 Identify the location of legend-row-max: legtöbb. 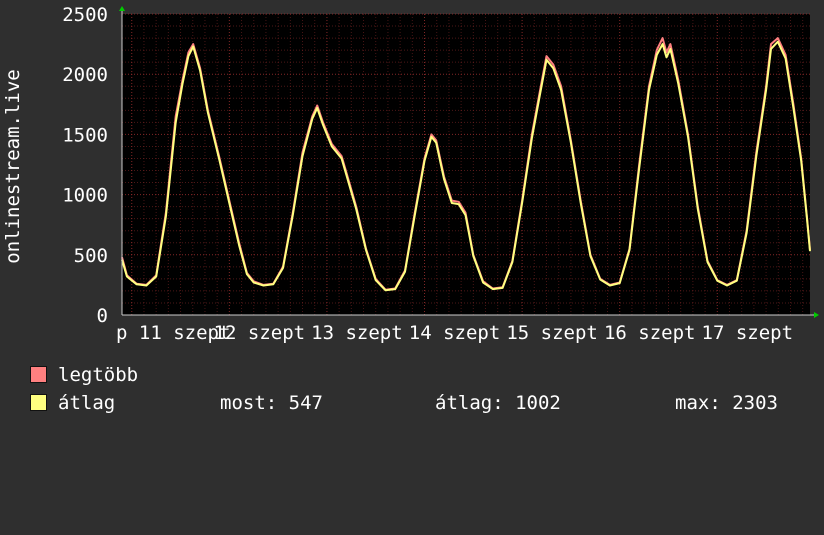
(84, 375).